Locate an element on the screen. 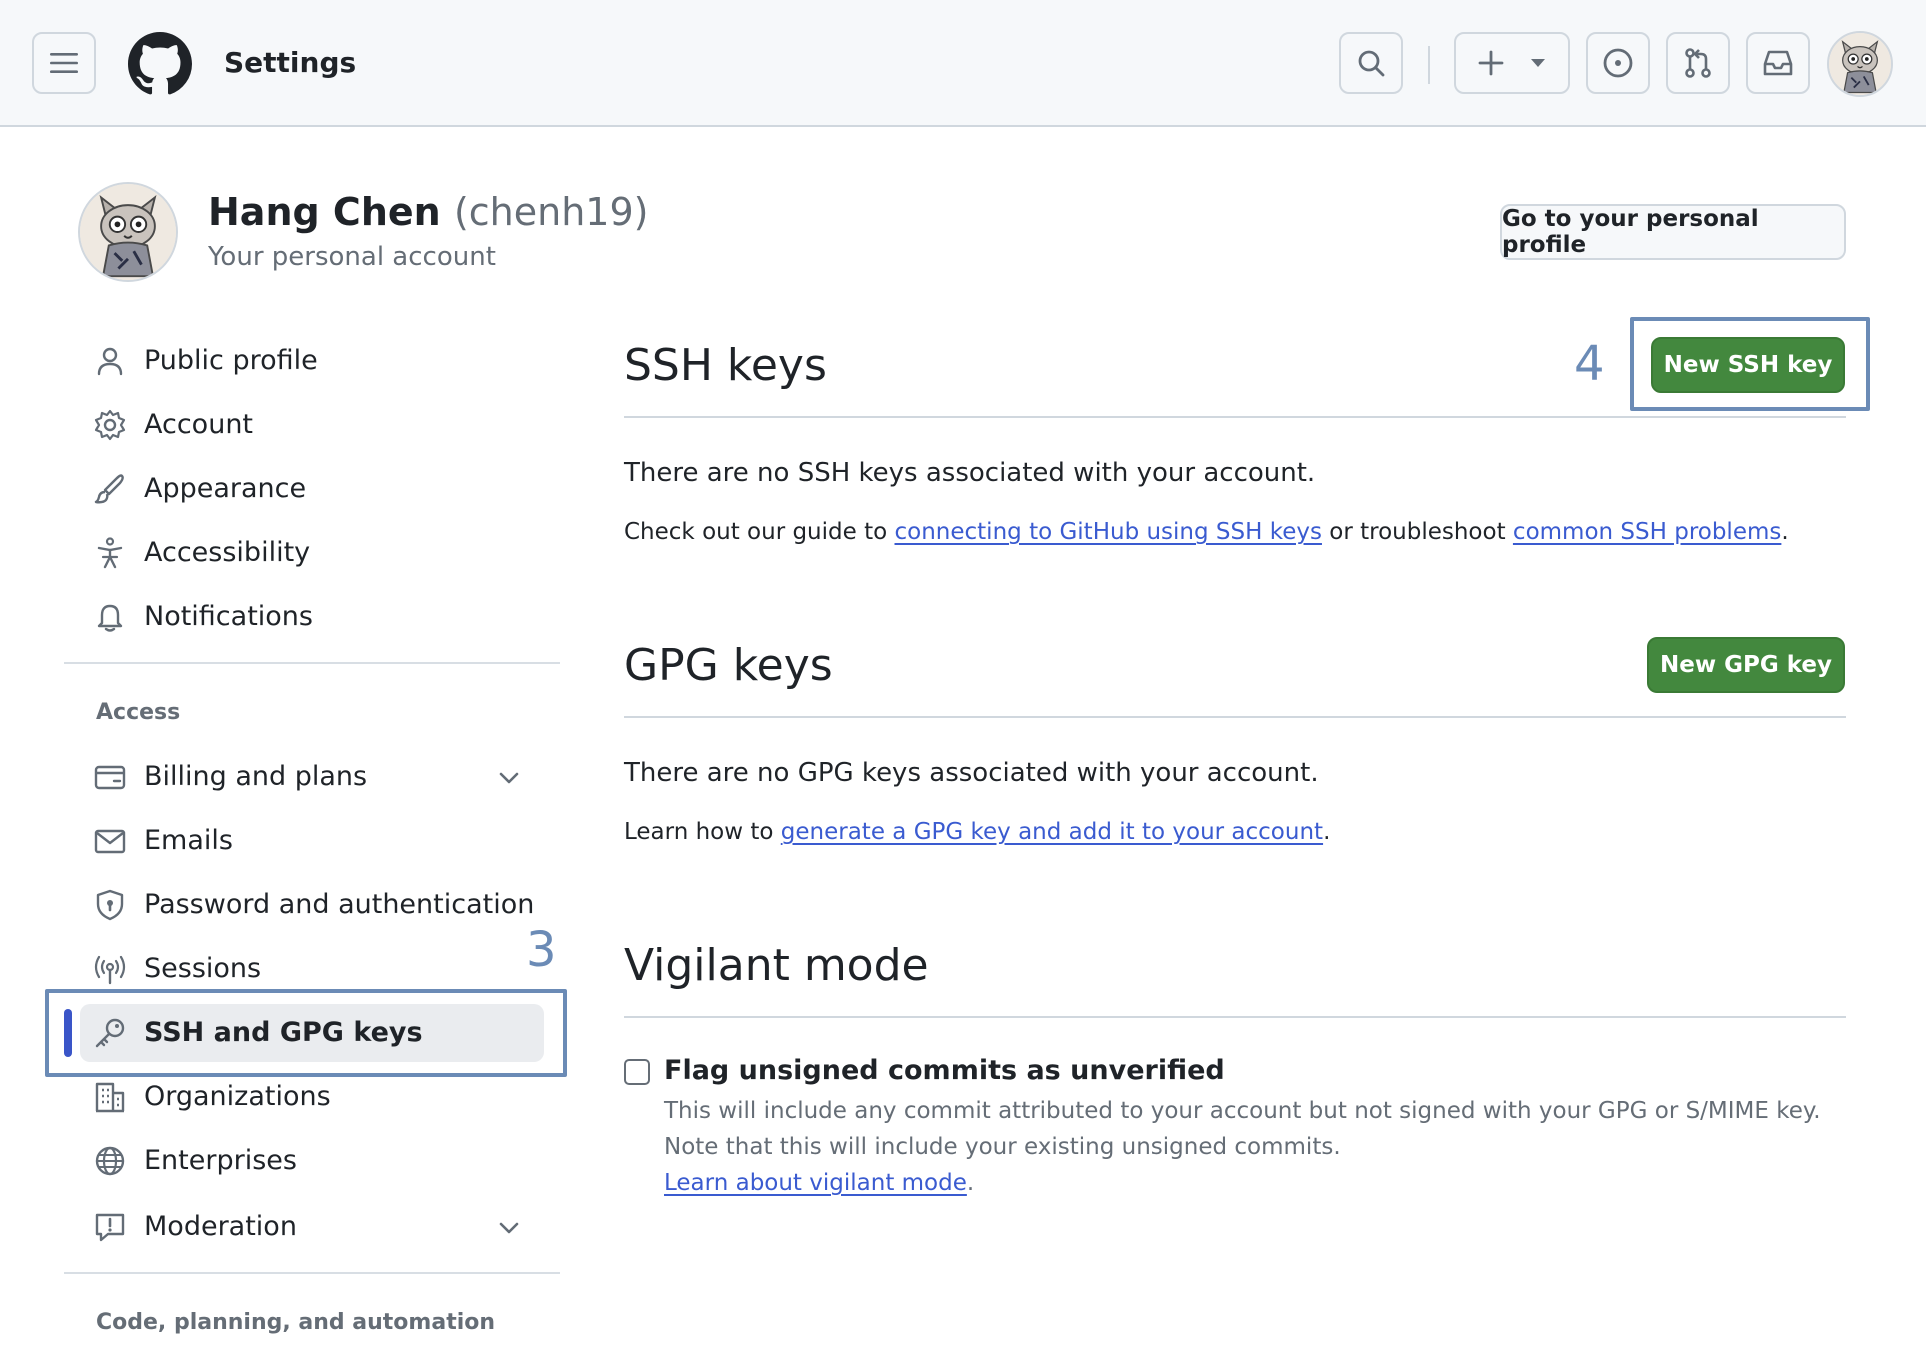  gpg-keys-title: GPG keys is located at coordinates (728, 665).